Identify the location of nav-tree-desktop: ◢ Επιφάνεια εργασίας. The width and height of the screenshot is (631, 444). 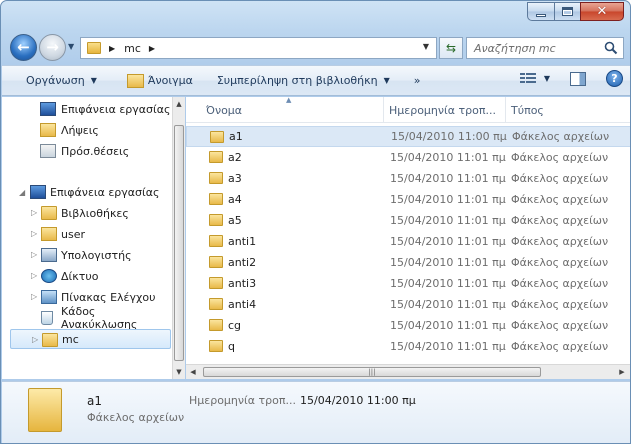
(87, 192).